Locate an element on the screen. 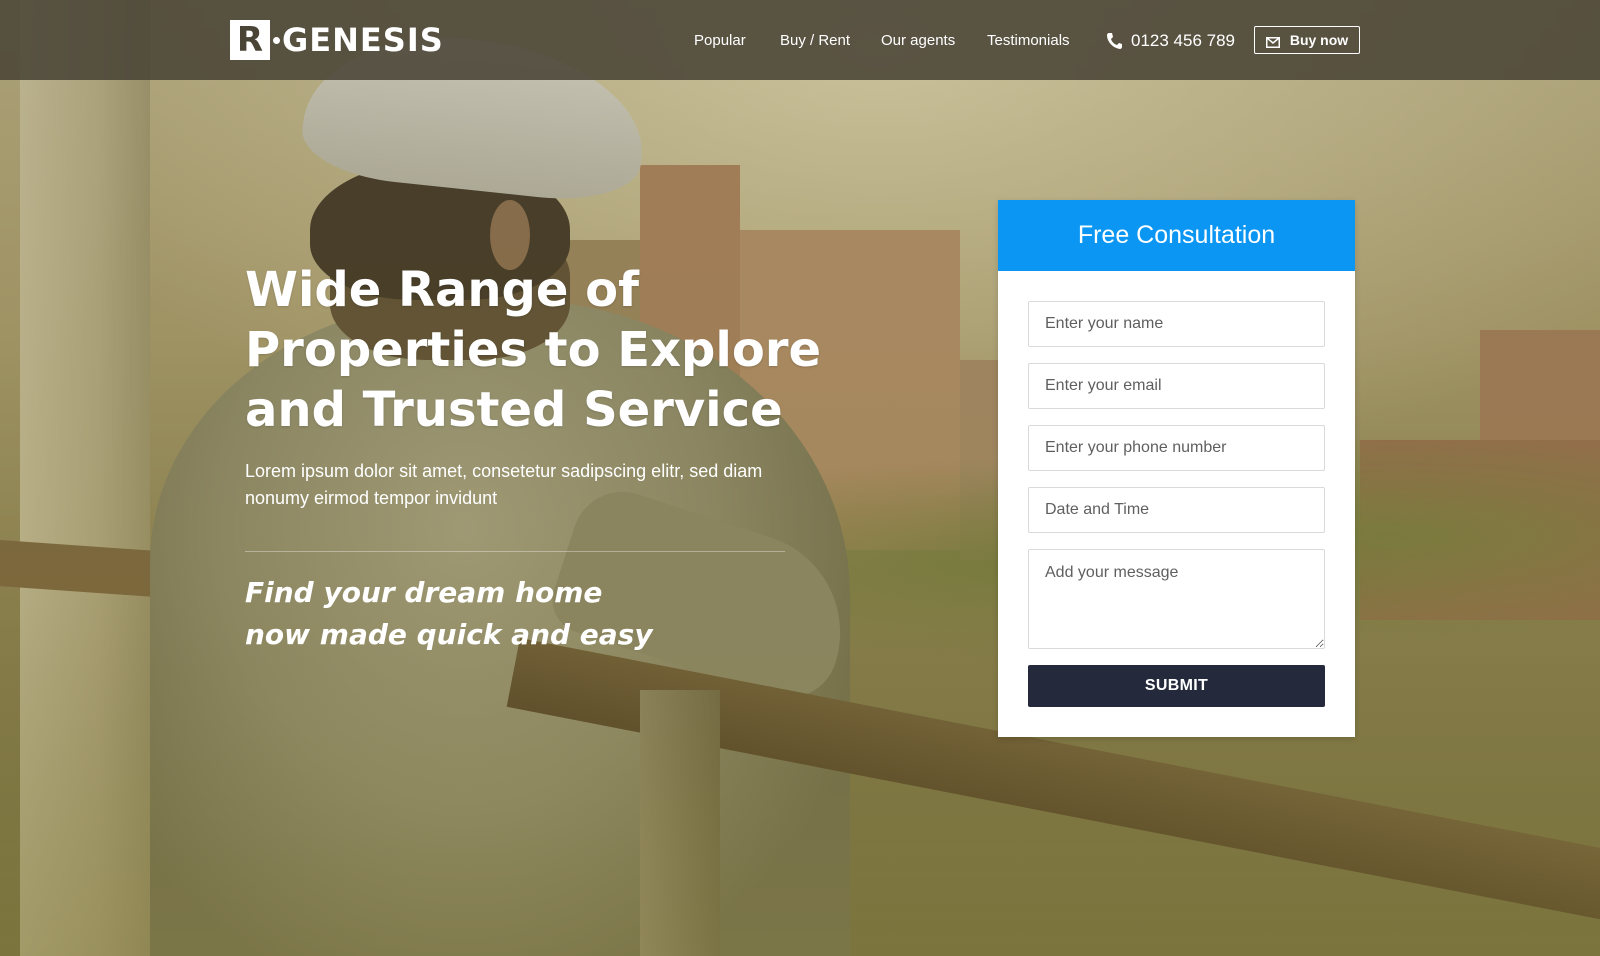  nav-link-buy-rent: Buy / Rent is located at coordinates (815, 41).